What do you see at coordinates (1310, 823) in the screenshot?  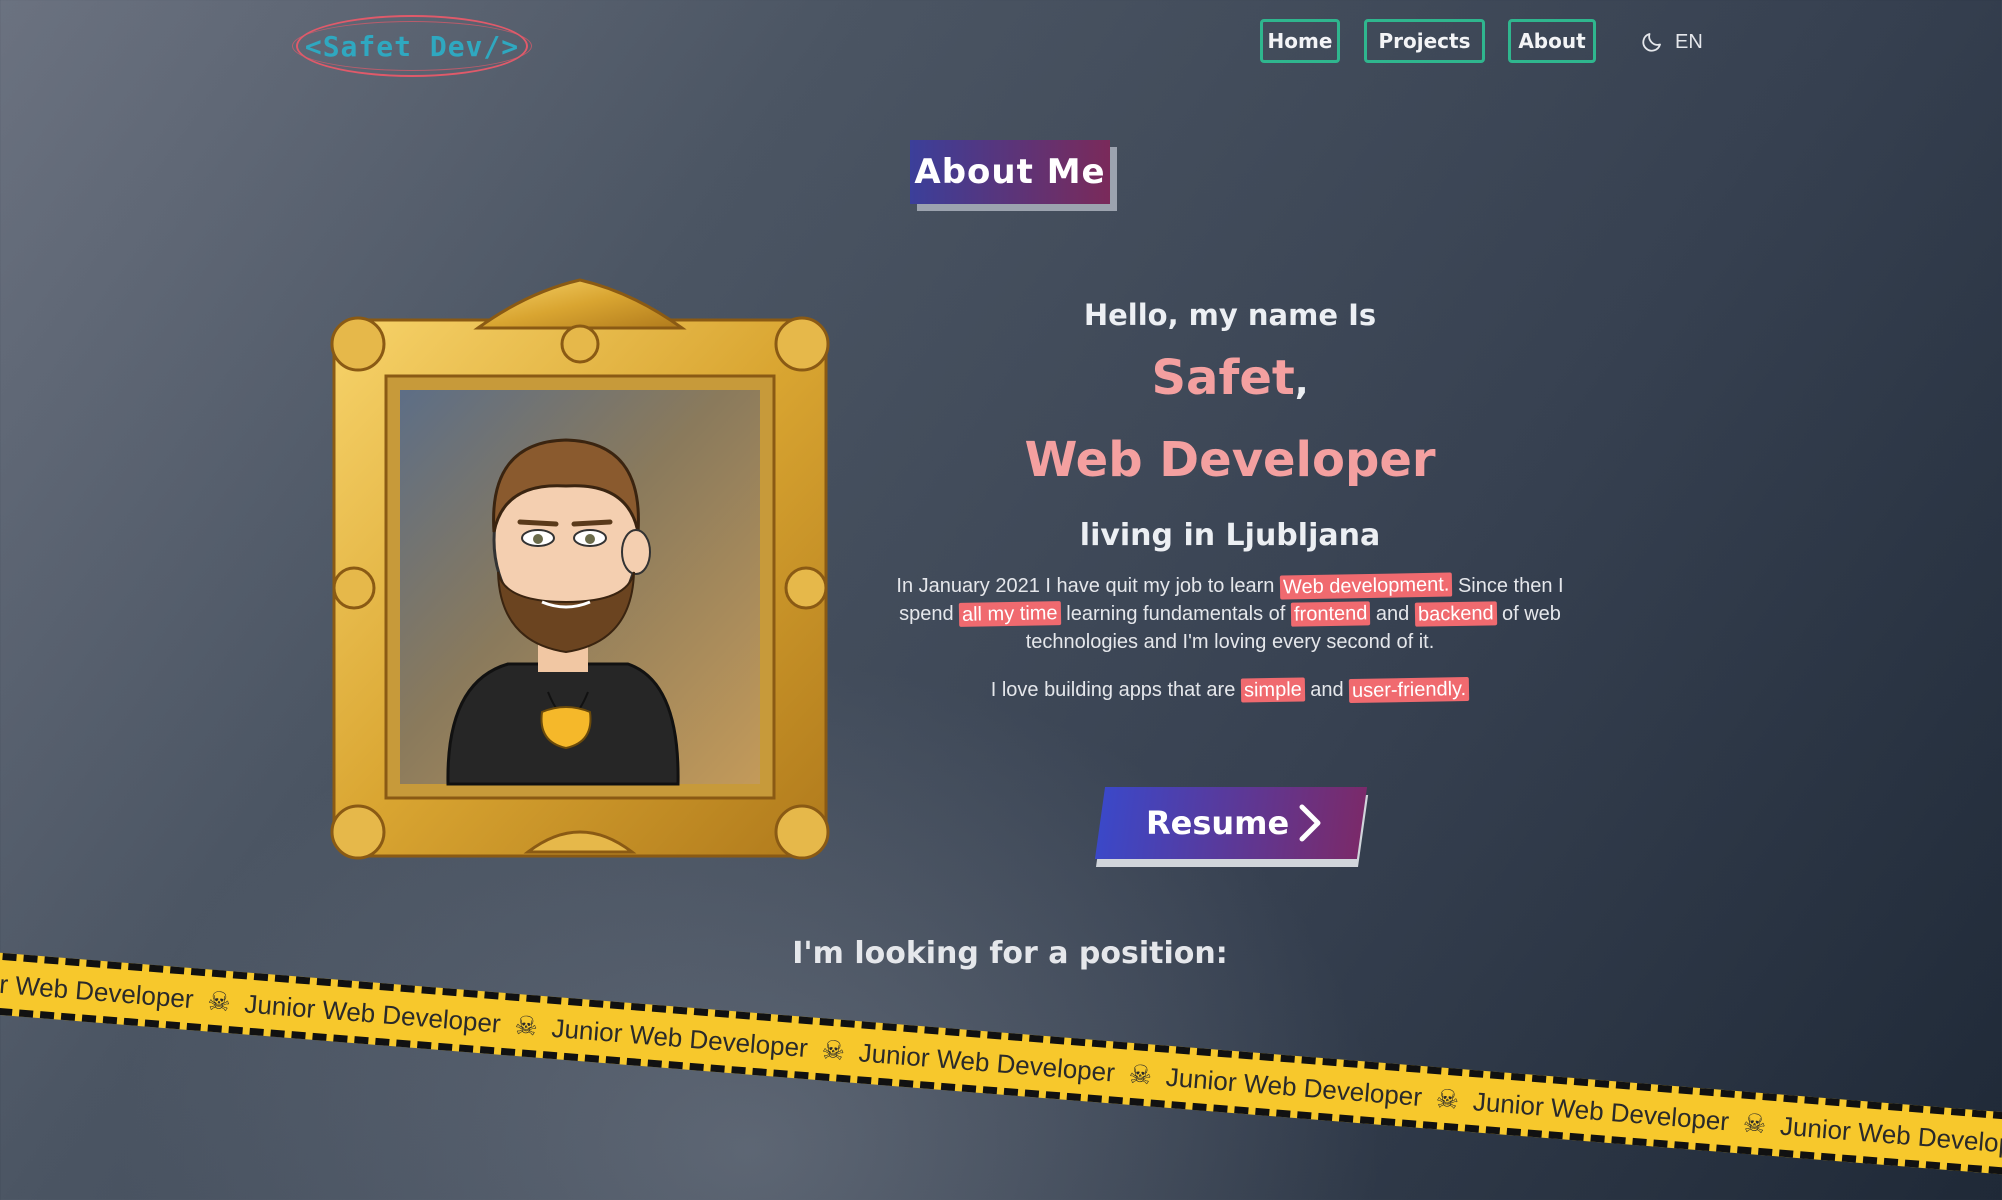 I see `chevron-right-icon` at bounding box center [1310, 823].